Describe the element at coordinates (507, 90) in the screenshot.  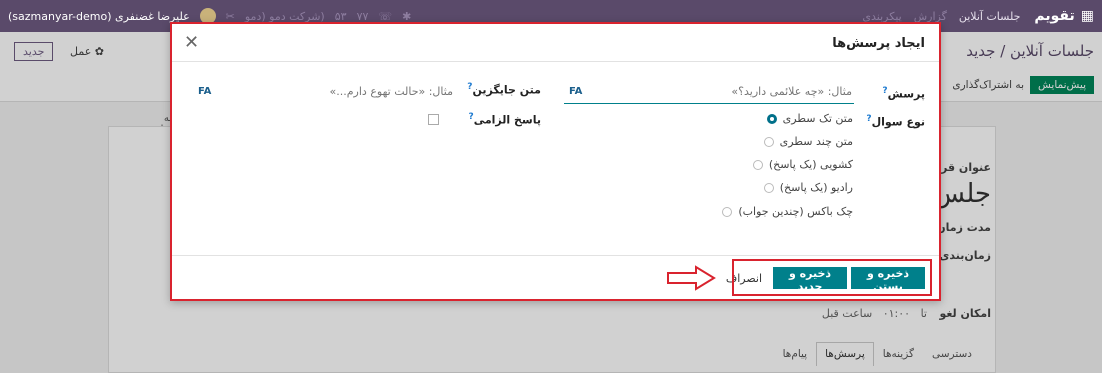
I see `placeholder-label-text: متن جایگزین` at that location.